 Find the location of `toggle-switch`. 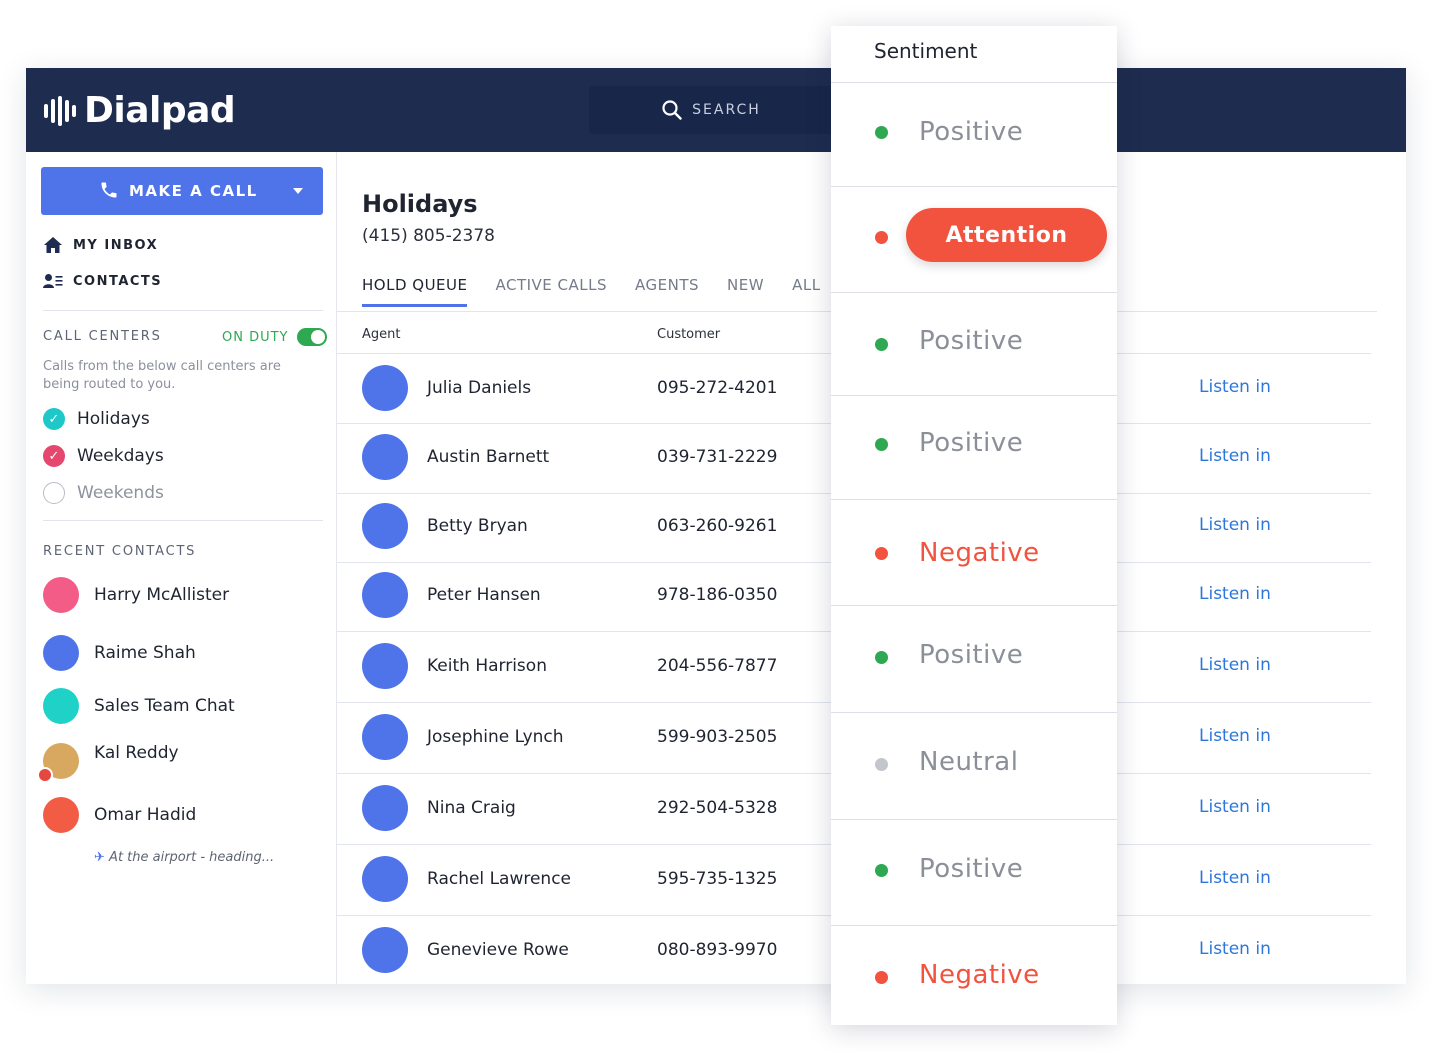

toggle-switch is located at coordinates (311, 337).